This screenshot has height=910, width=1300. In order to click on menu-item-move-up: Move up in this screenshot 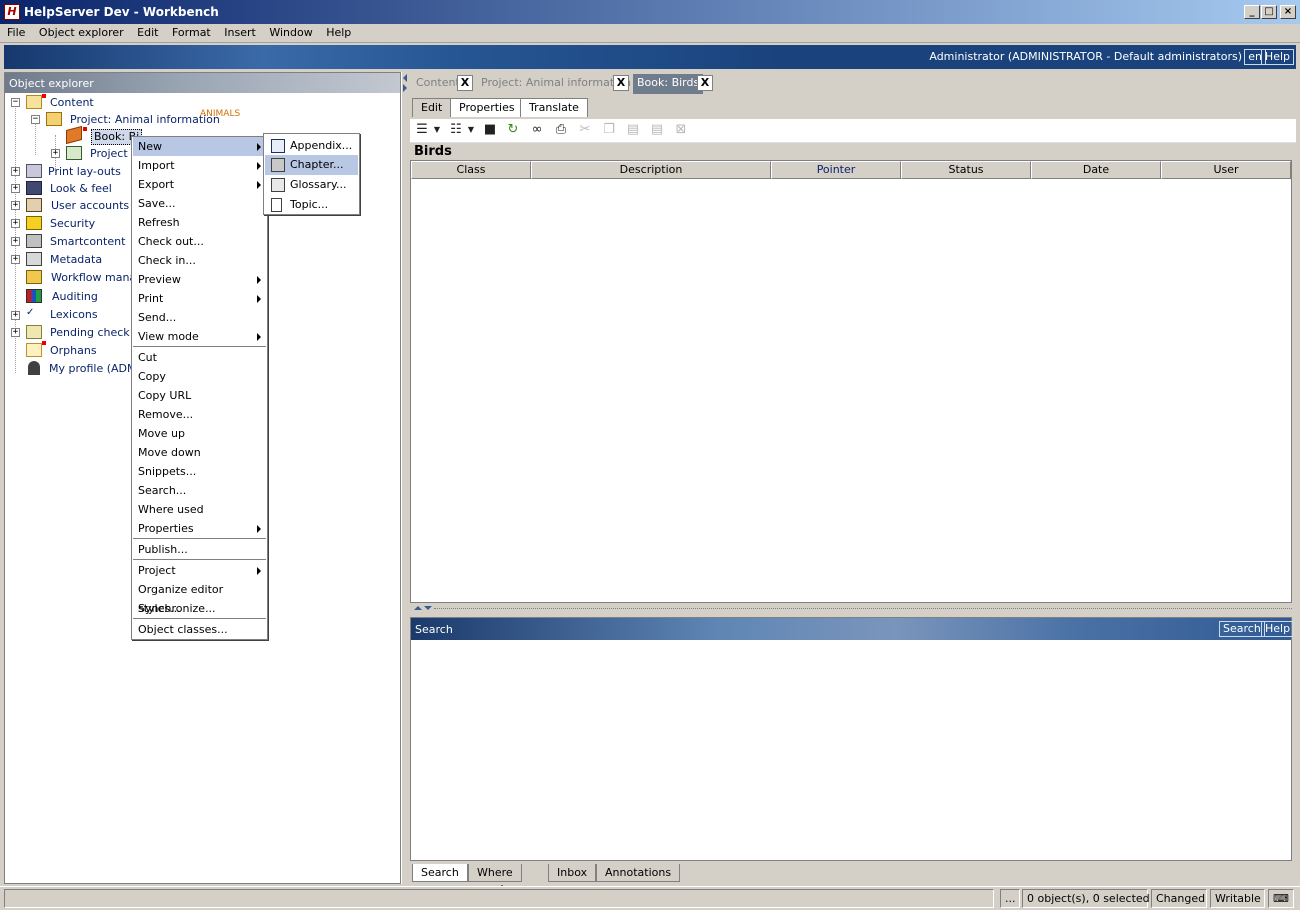, I will do `click(199, 433)`.